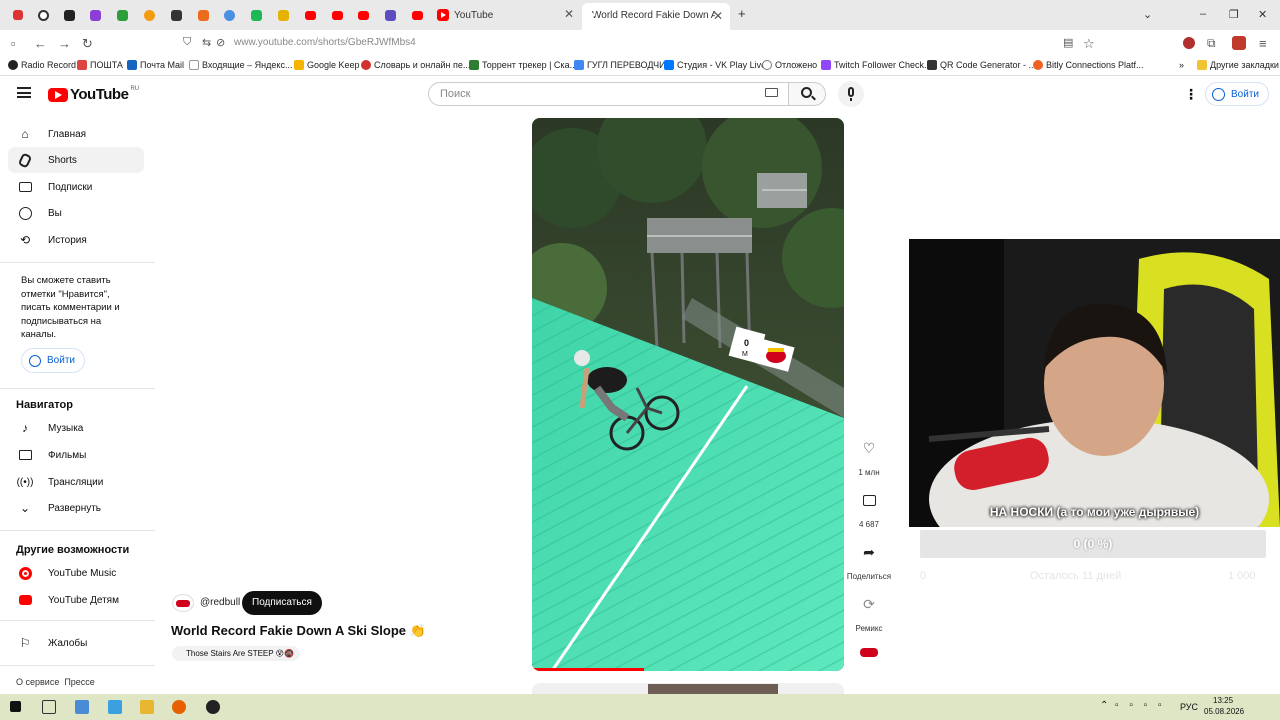 Image resolution: width=1280 pixels, height=720 pixels. I want to click on profile-avatar-icon, so click(1189, 43).